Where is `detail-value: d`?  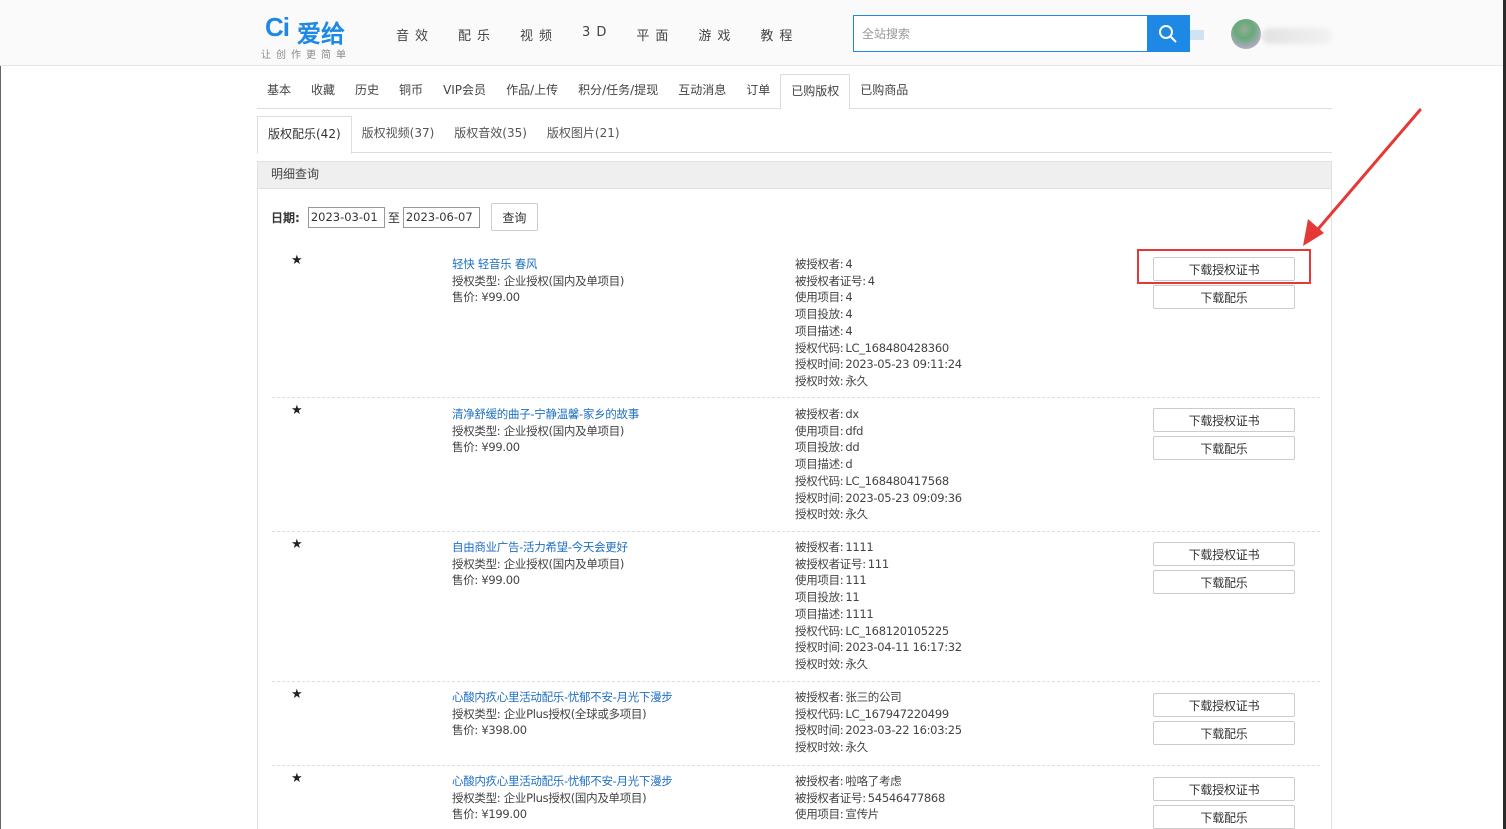 detail-value: d is located at coordinates (849, 464).